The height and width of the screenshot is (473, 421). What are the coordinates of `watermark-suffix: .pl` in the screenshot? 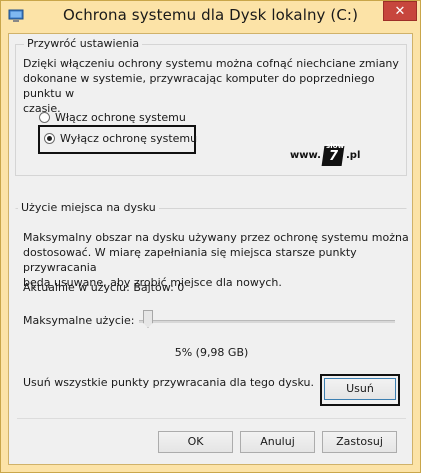 It's located at (353, 155).